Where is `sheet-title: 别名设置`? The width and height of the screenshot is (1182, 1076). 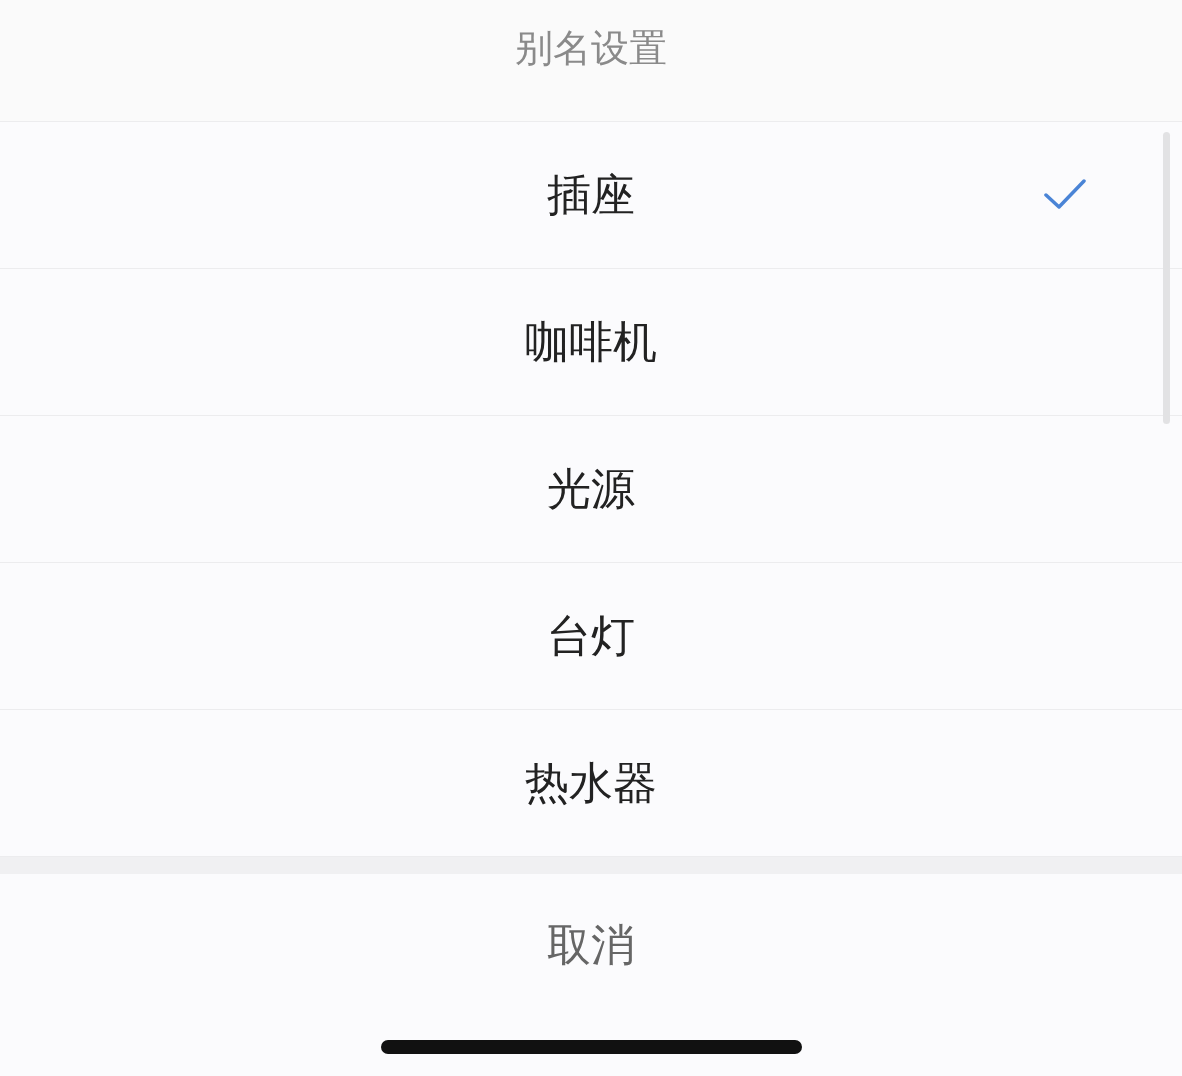 sheet-title: 别名设置 is located at coordinates (591, 48).